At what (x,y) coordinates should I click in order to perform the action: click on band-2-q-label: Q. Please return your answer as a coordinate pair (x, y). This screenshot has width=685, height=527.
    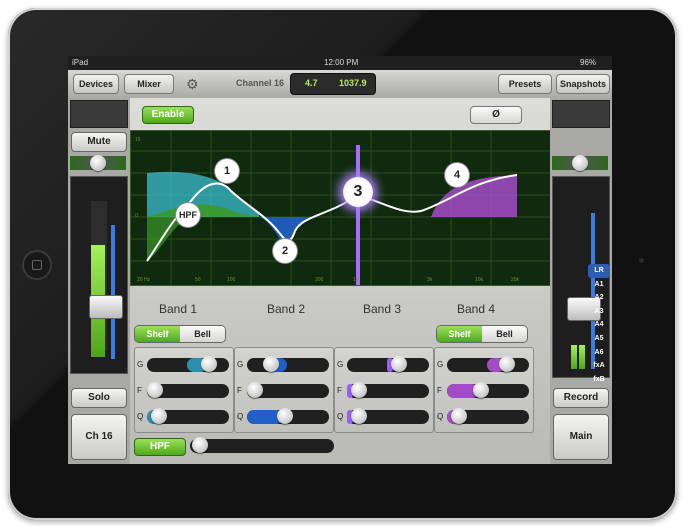
    Looking at the image, I should click on (240, 416).